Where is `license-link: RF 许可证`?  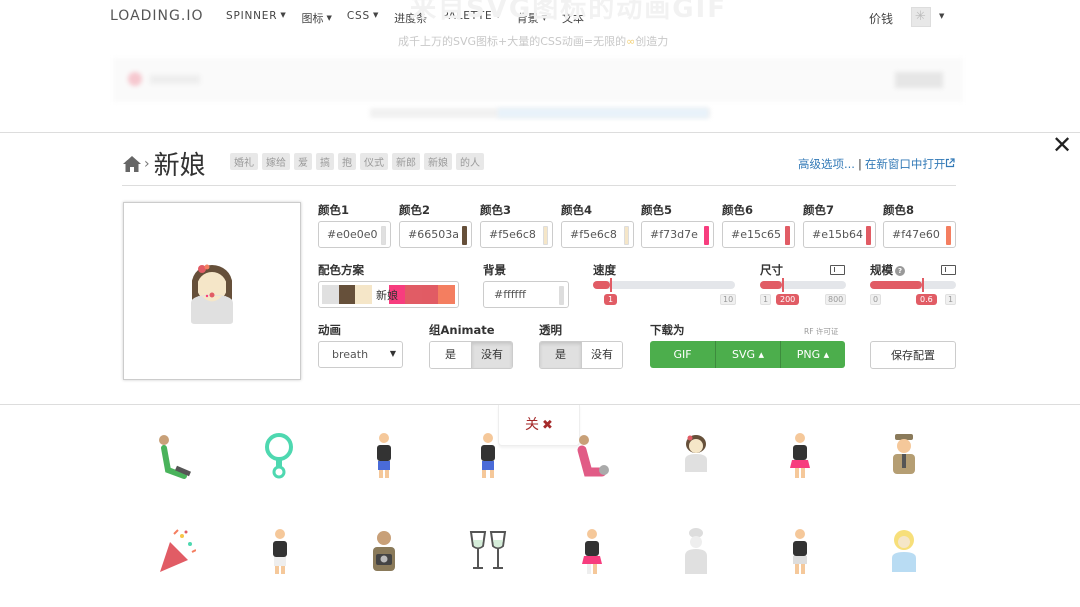
license-link: RF 许可证 is located at coordinates (821, 331).